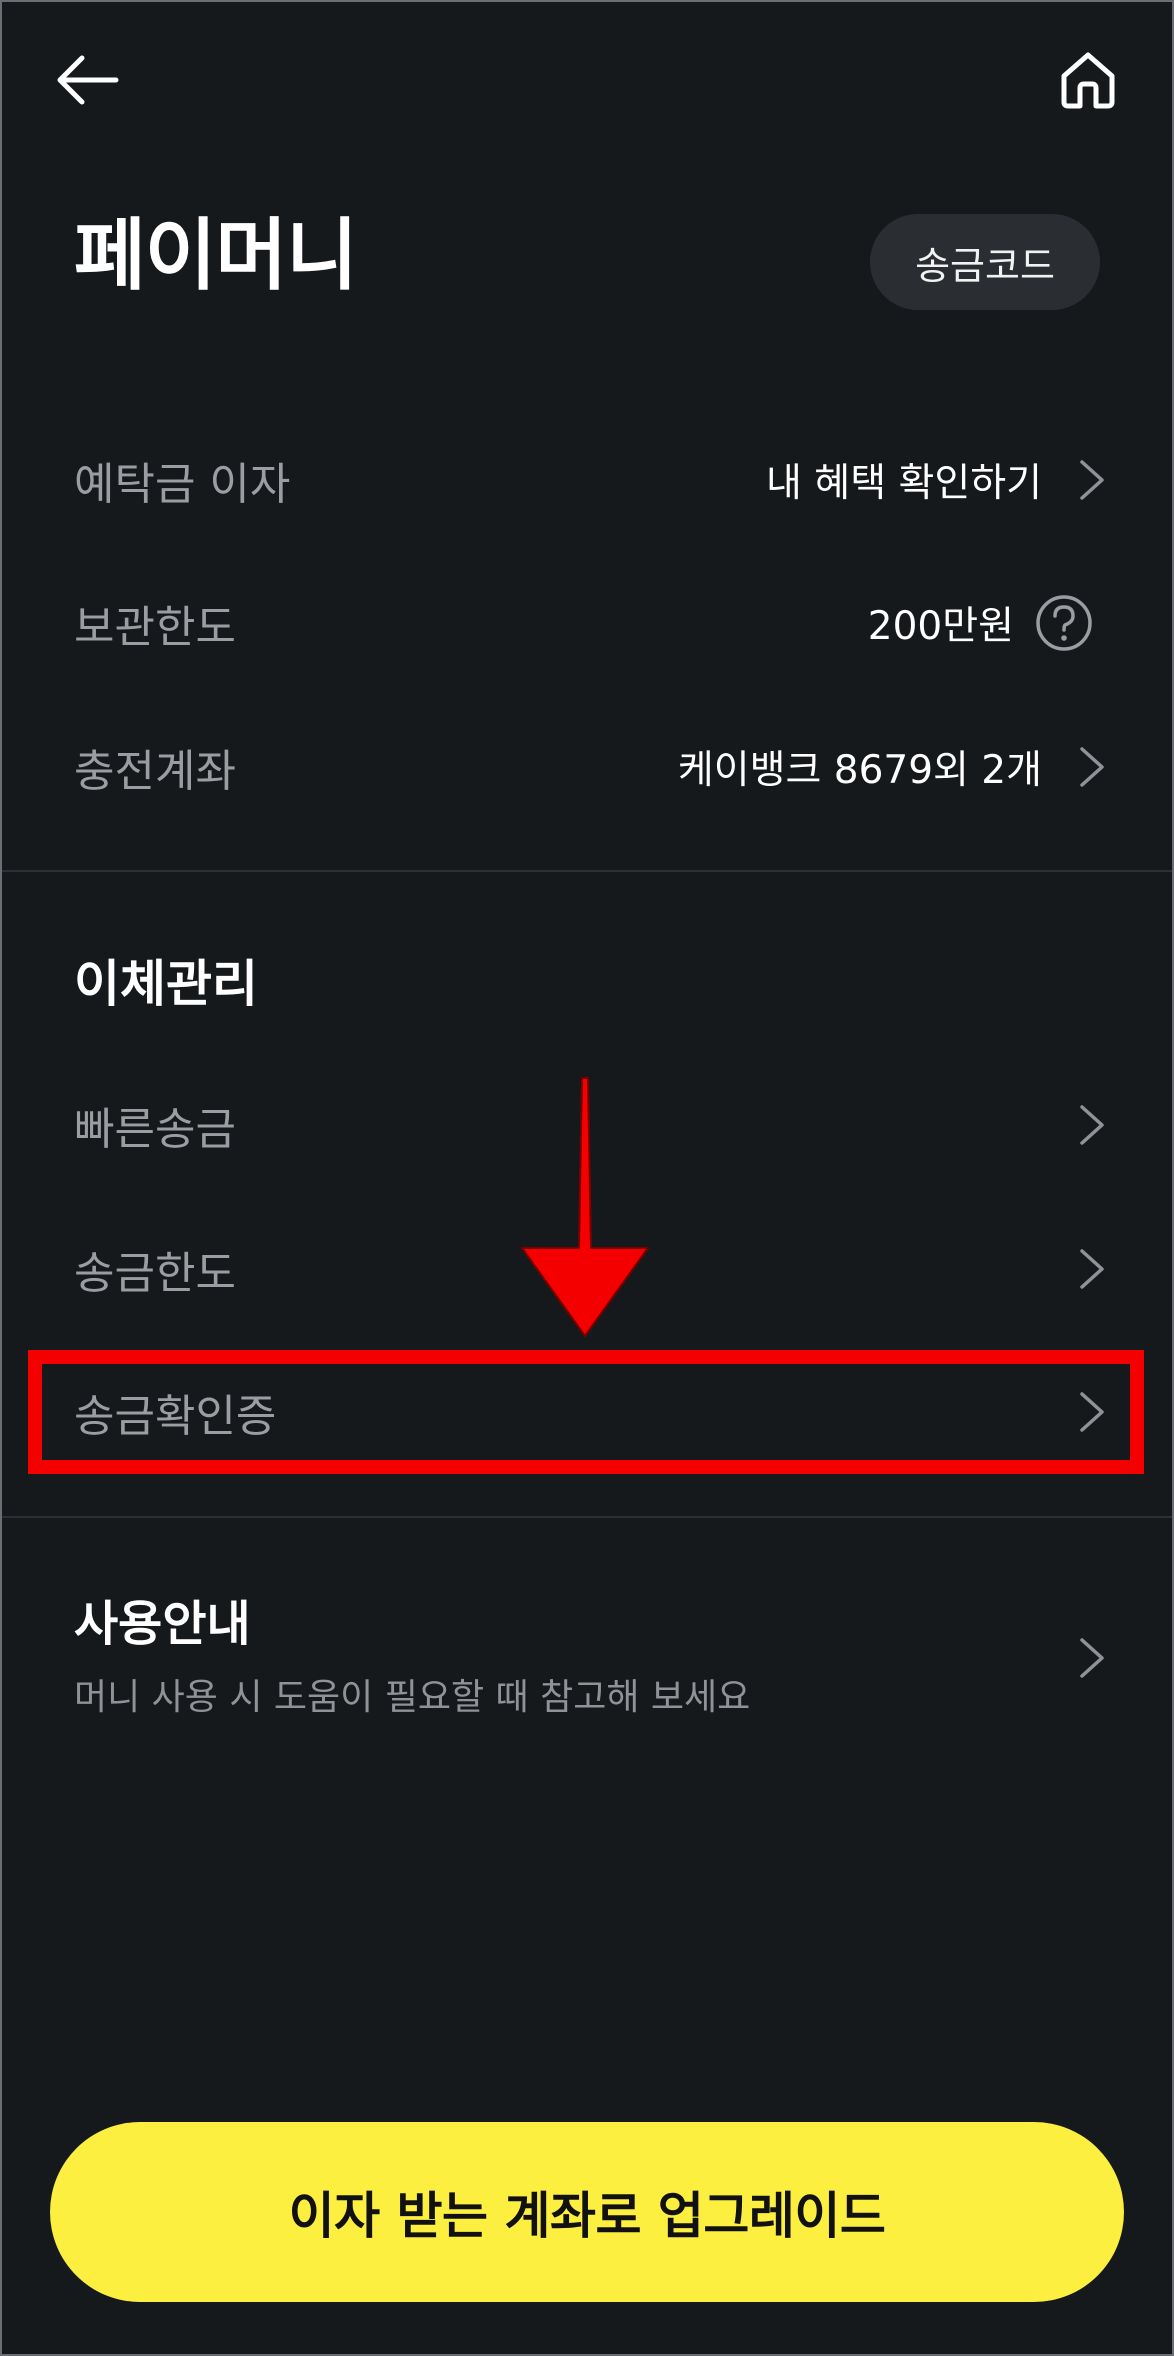 The image size is (1174, 2356). What do you see at coordinates (155, 1273) in the screenshot?
I see `transfer-limit-label: 송금한도` at bounding box center [155, 1273].